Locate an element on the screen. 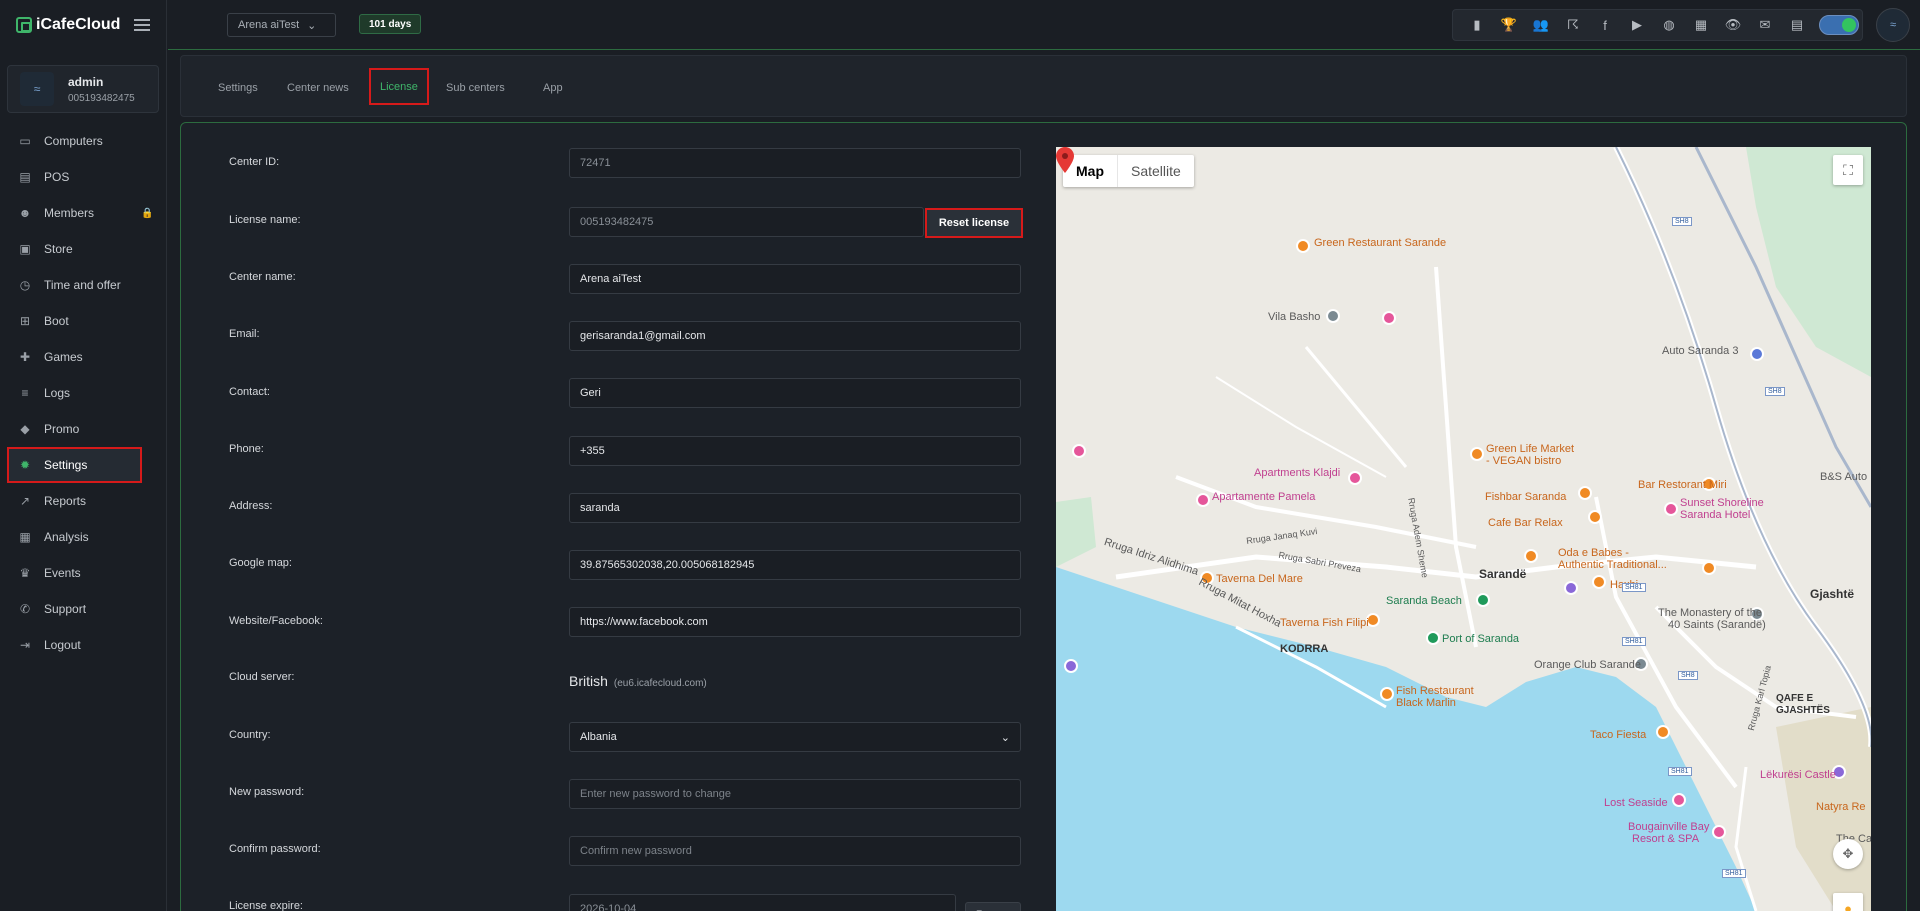 The height and width of the screenshot is (911, 1920). tab-settings: Settings is located at coordinates (238, 88).